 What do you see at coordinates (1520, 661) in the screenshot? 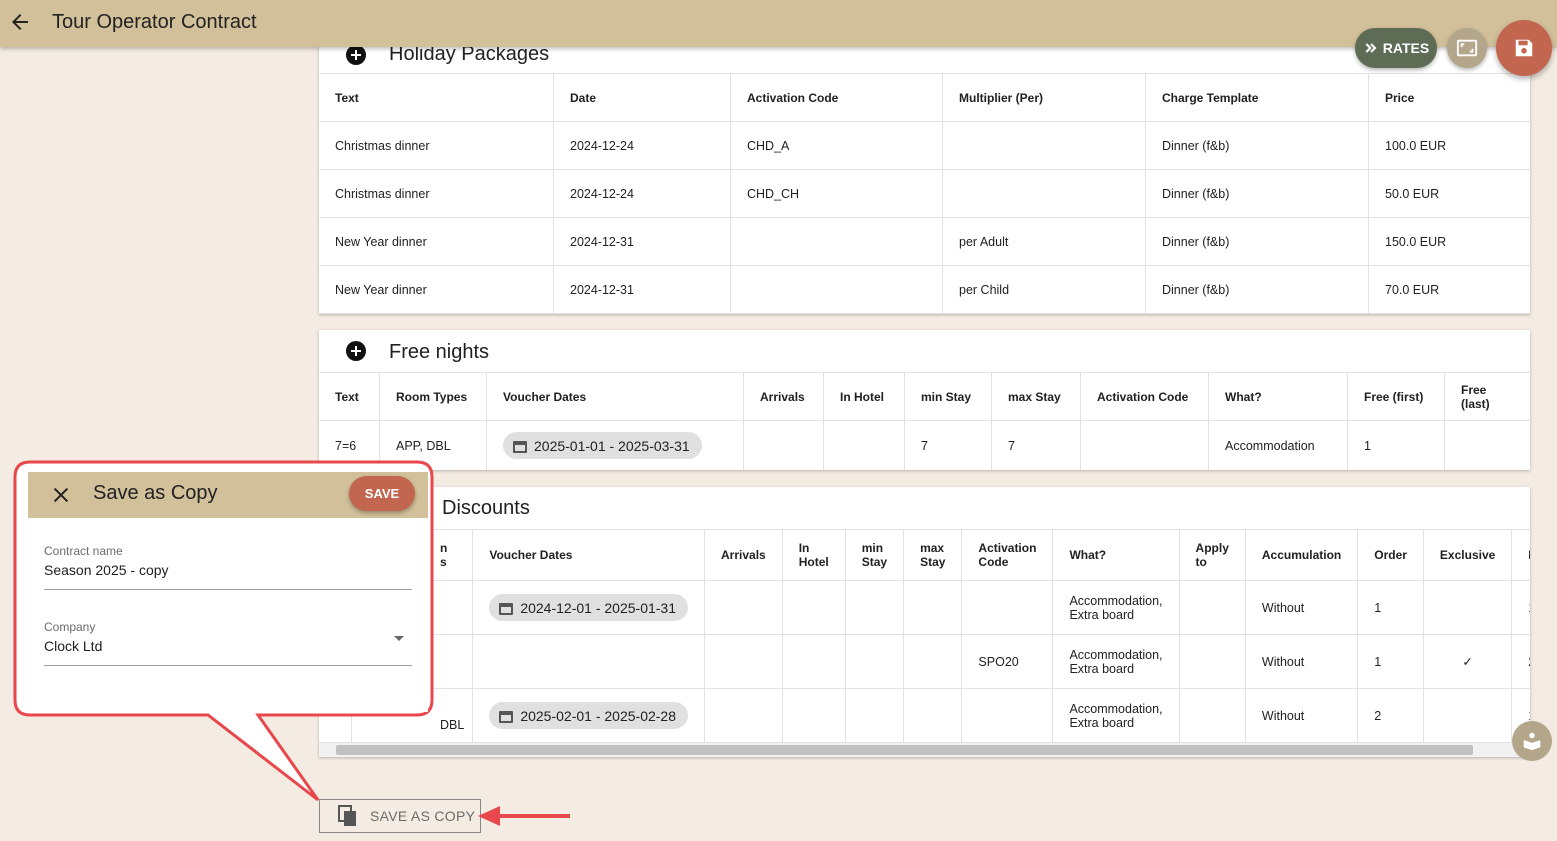
I see `cell: 20.0` at bounding box center [1520, 661].